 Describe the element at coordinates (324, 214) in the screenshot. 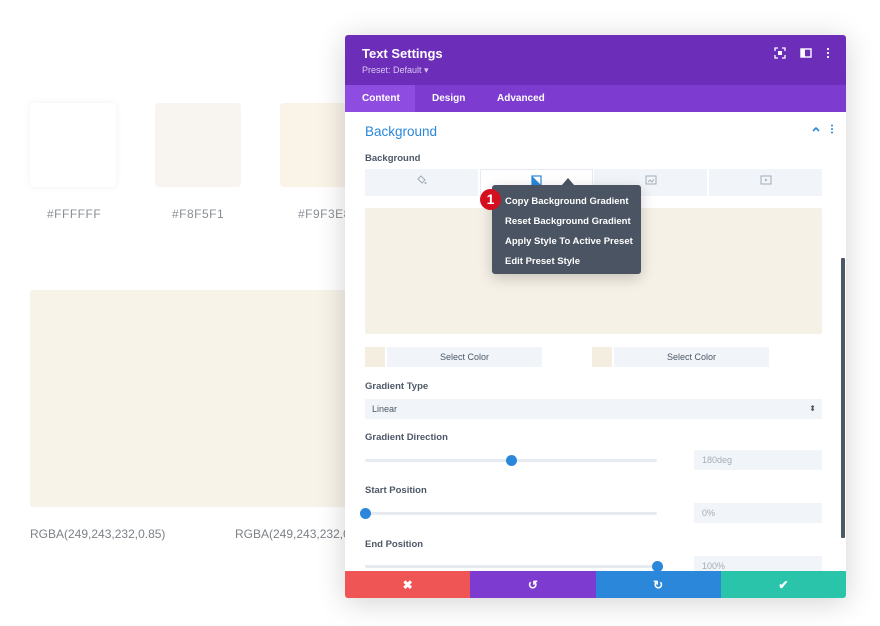

I see `swatch-label: #F9F3E8` at that location.